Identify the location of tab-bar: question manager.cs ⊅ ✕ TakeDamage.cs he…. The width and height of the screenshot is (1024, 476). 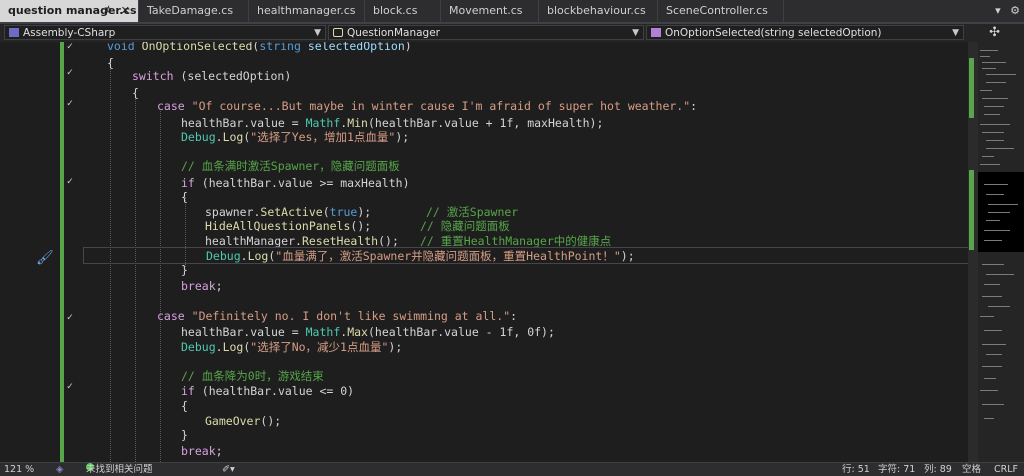
(512, 12).